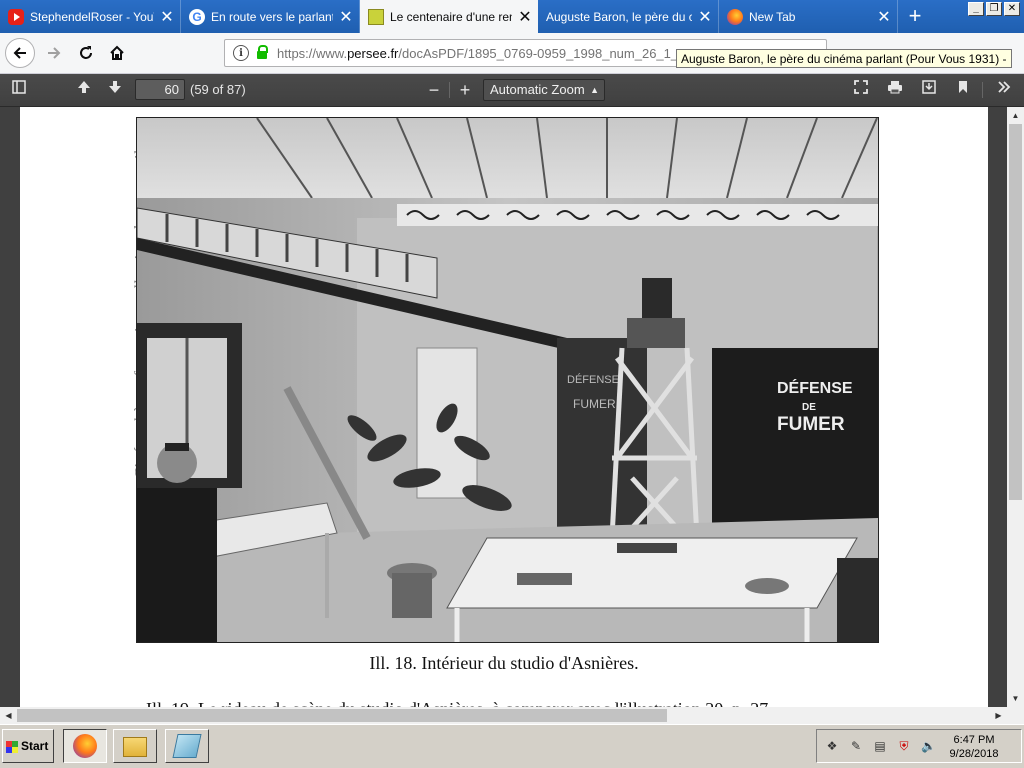  Describe the element at coordinates (976, 9) in the screenshot. I see `minimize-button: _` at that location.